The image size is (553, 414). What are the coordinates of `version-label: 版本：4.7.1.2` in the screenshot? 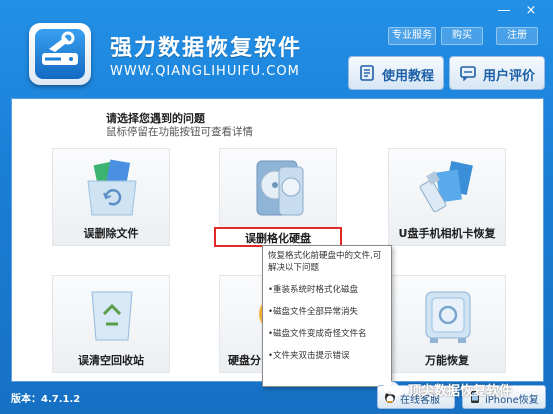 It's located at (46, 399).